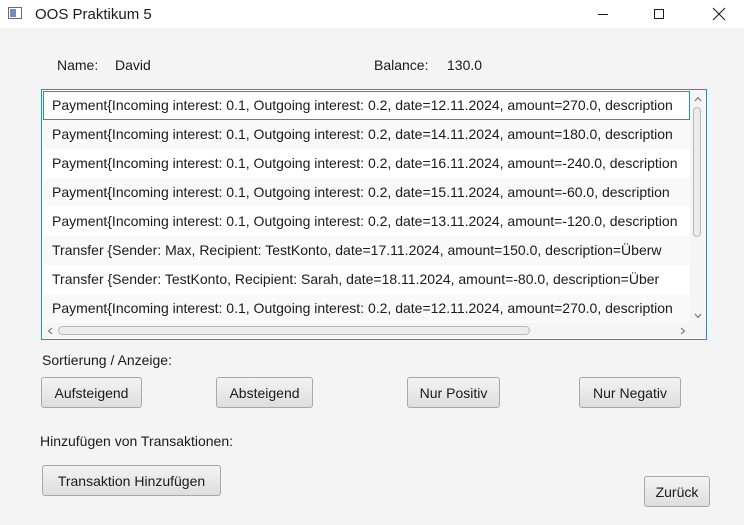 This screenshot has width=744, height=525. Describe the element at coordinates (137, 441) in the screenshot. I see `add-section-label: Hinzufügen von Transaktionen:` at that location.